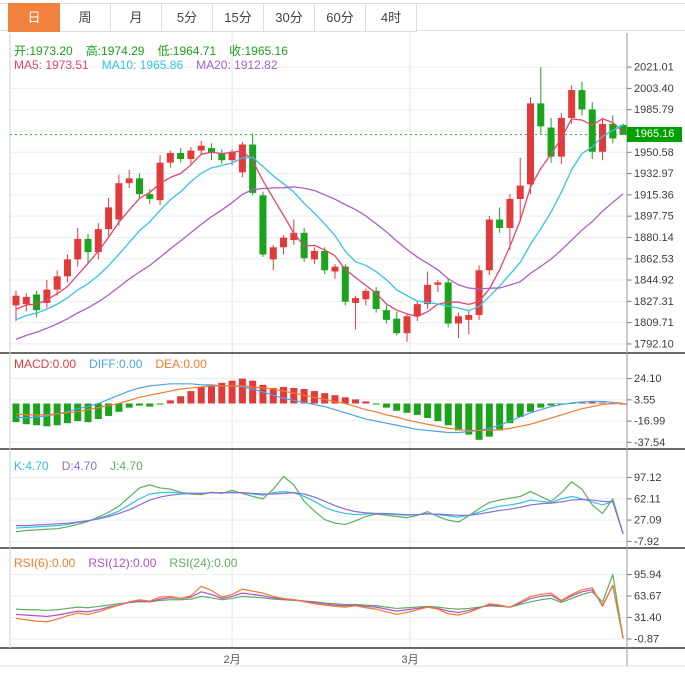 The width and height of the screenshot is (685, 675). What do you see at coordinates (654, 89) in the screenshot?
I see `svg-text: 2003.40` at bounding box center [654, 89].